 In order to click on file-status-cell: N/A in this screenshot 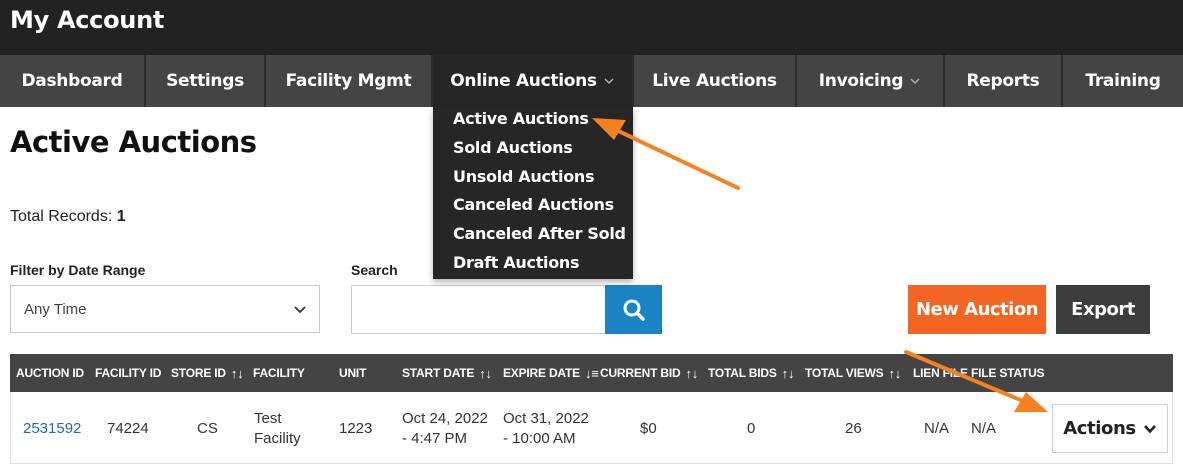, I will do `click(984, 428)`.